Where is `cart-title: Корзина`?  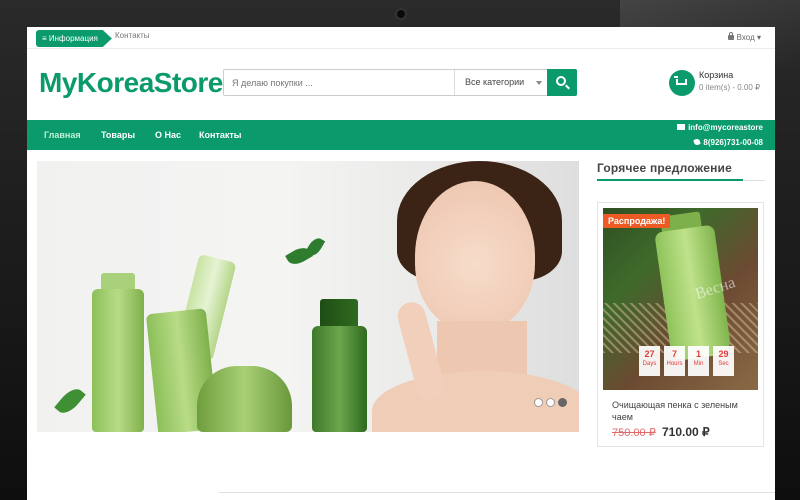
cart-title: Корзина is located at coordinates (716, 75).